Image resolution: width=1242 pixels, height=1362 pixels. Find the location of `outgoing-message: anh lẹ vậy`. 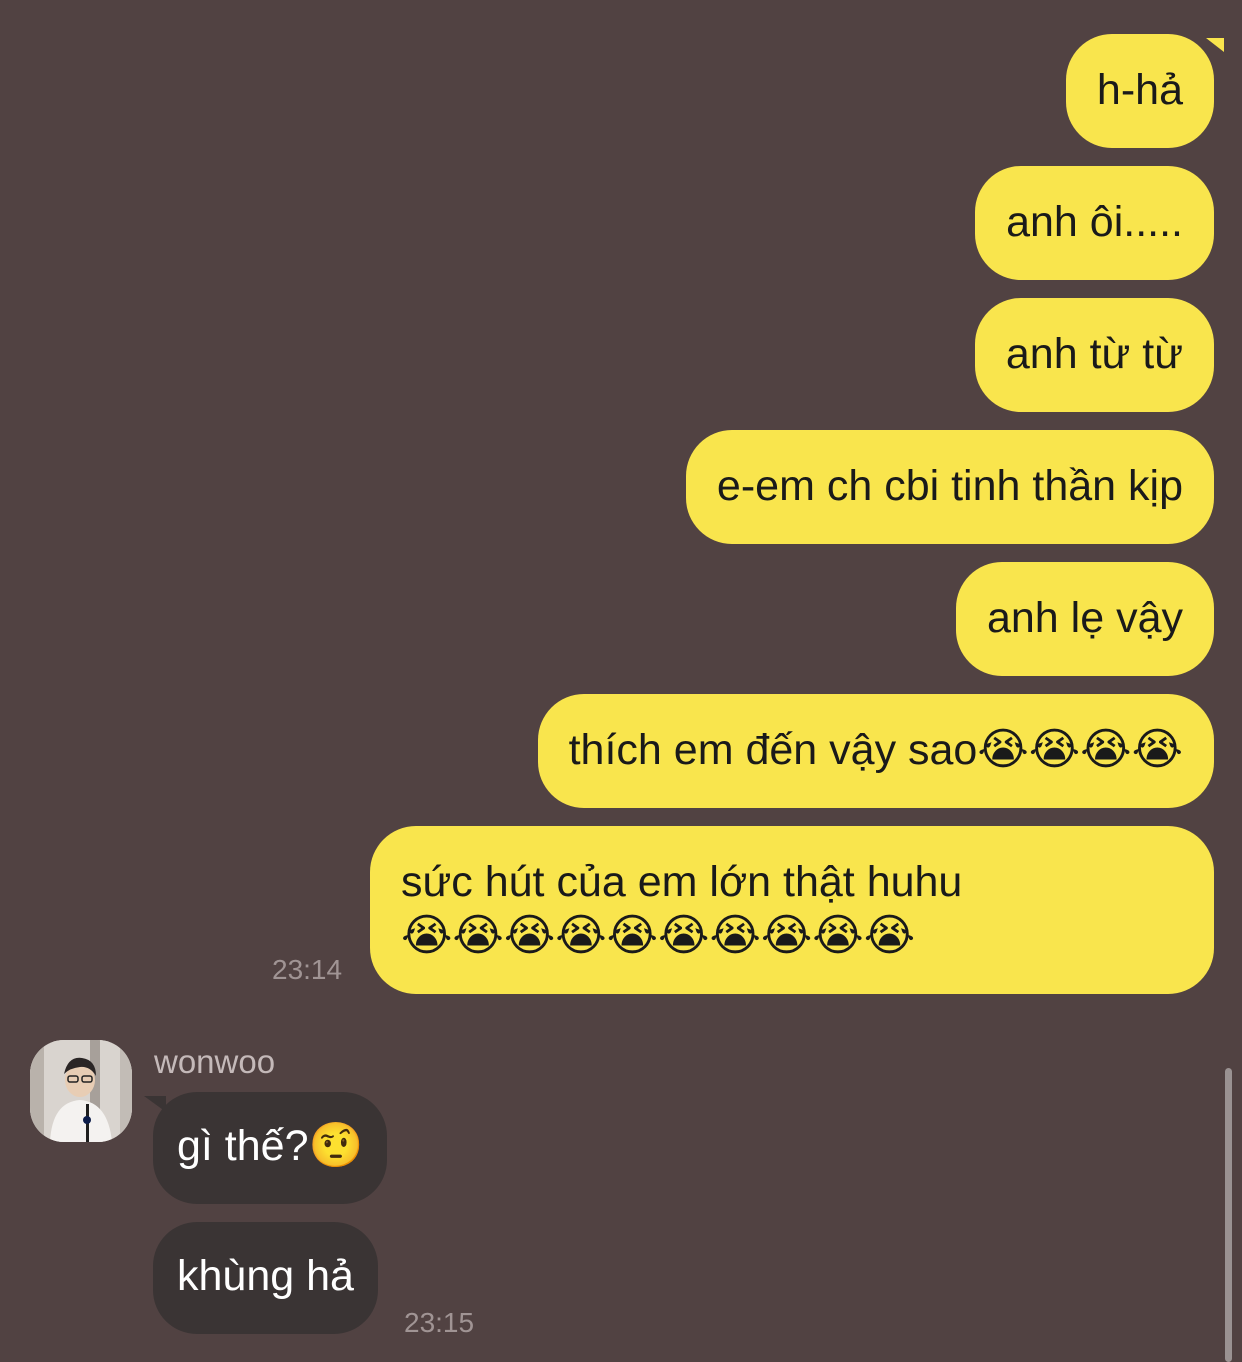

outgoing-message: anh lẹ vậy is located at coordinates (1084, 619).